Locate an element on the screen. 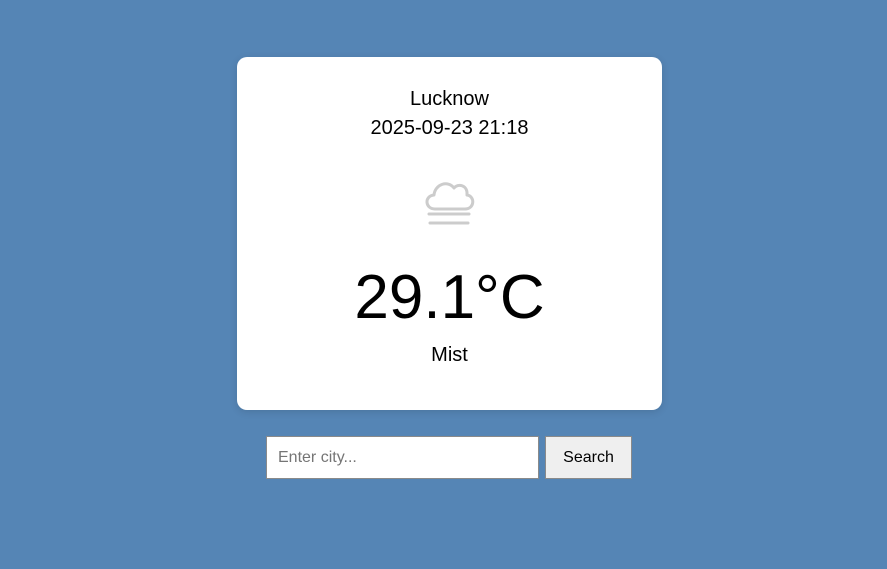 The height and width of the screenshot is (569, 887). temperature: 29.1°C is located at coordinates (449, 297).